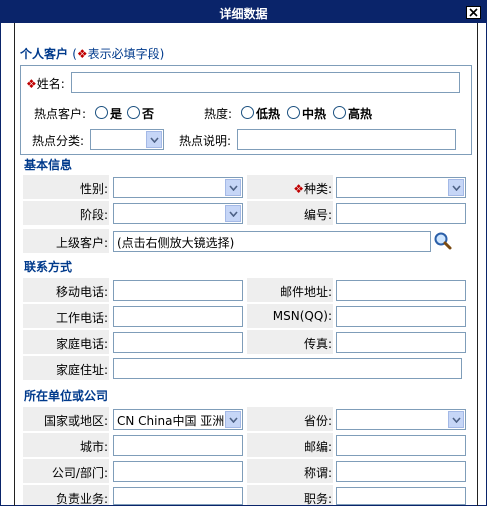  Describe the element at coordinates (31, 84) in the screenshot. I see `name-required-icon: ❖` at that location.